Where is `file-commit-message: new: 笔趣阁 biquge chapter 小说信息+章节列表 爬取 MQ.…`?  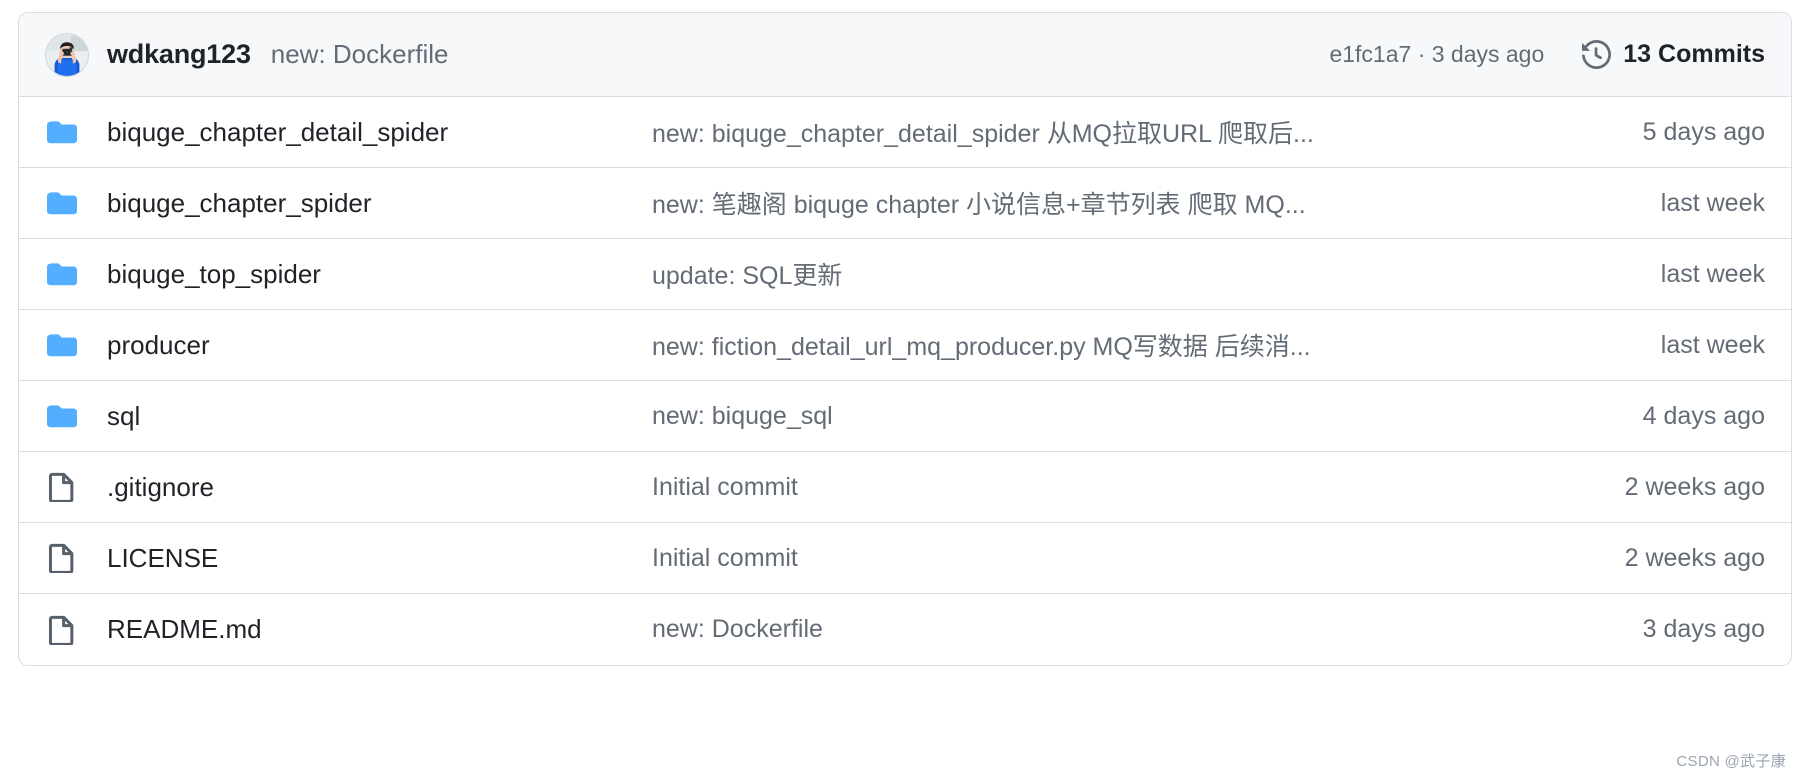
file-commit-message: new: 笔趣阁 biquge chapter 小说信息+章节列表 爬取 MQ.… is located at coordinates (1156, 203).